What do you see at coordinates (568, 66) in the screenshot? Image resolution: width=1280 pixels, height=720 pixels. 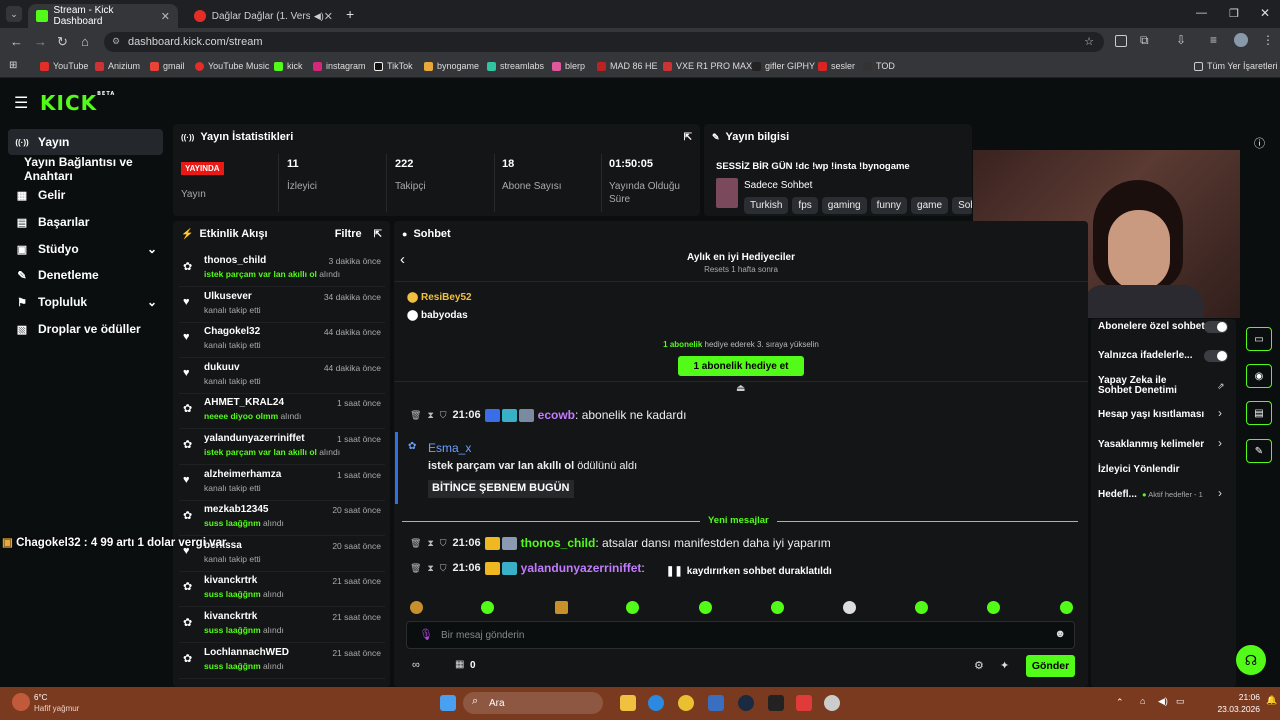 I see `bookmark-blerp: blerp` at bounding box center [568, 66].